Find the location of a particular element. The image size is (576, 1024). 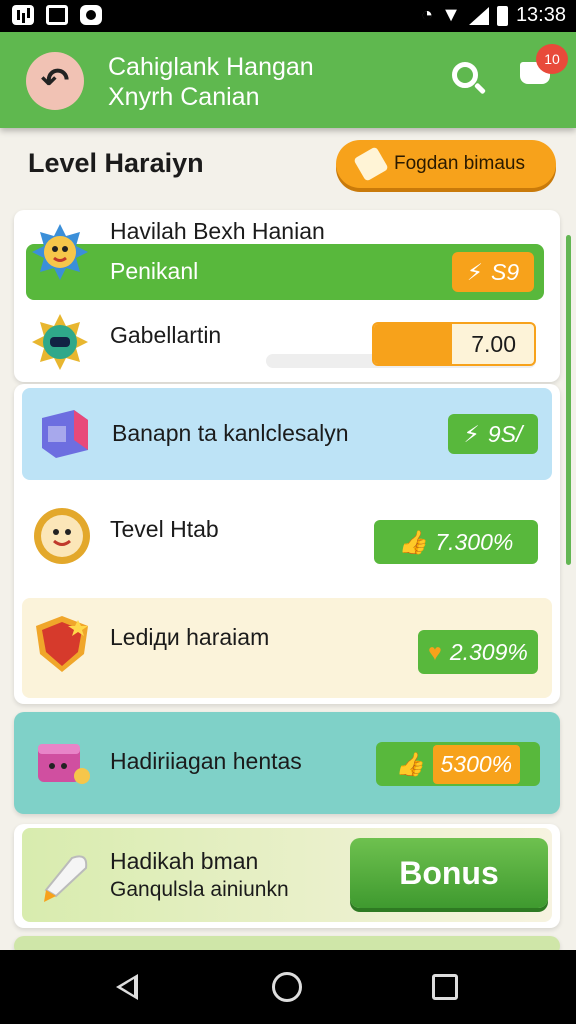

bonus-pill-button: Fogdan bimaus is located at coordinates (446, 164).